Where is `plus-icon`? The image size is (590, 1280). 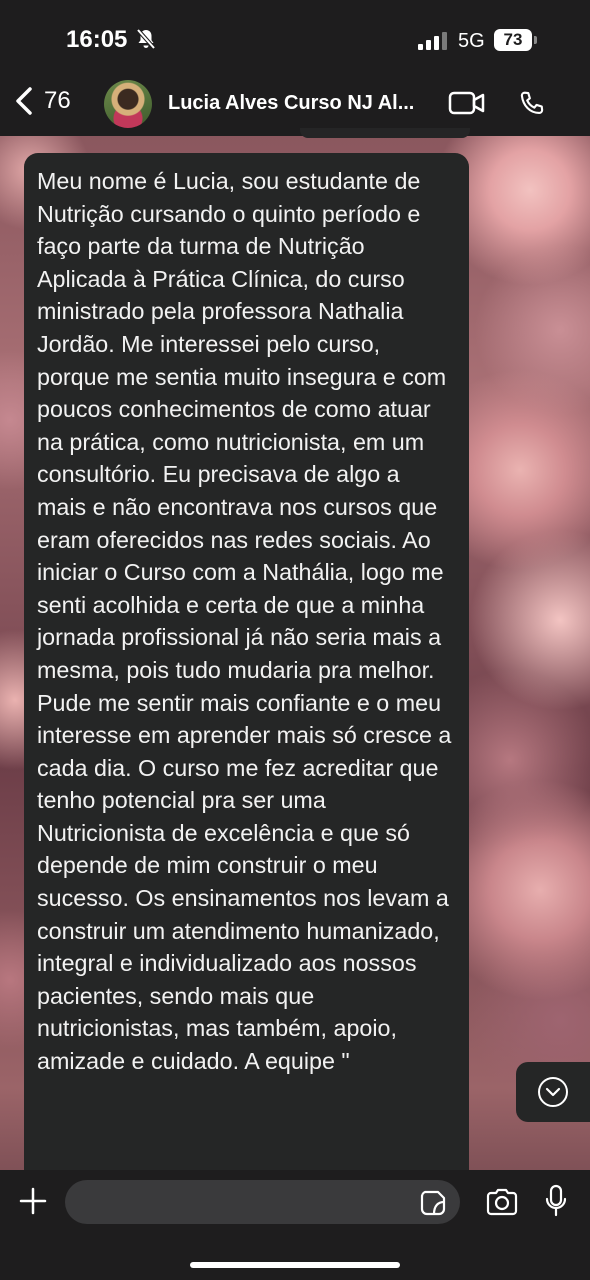
plus-icon is located at coordinates (33, 1203).